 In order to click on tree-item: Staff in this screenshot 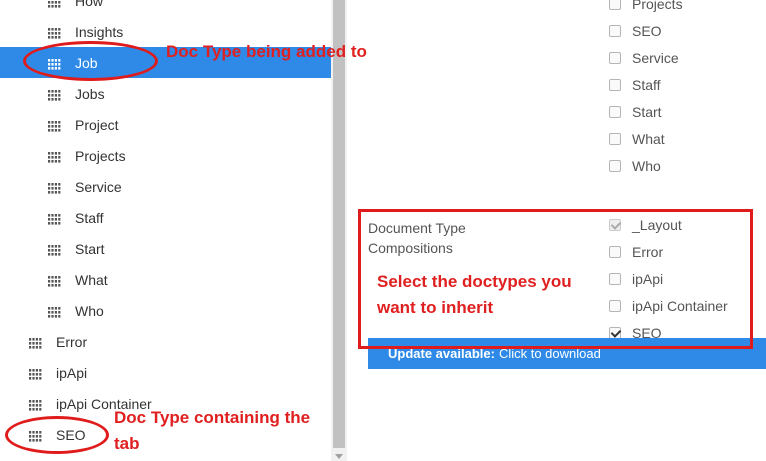, I will do `click(165, 217)`.